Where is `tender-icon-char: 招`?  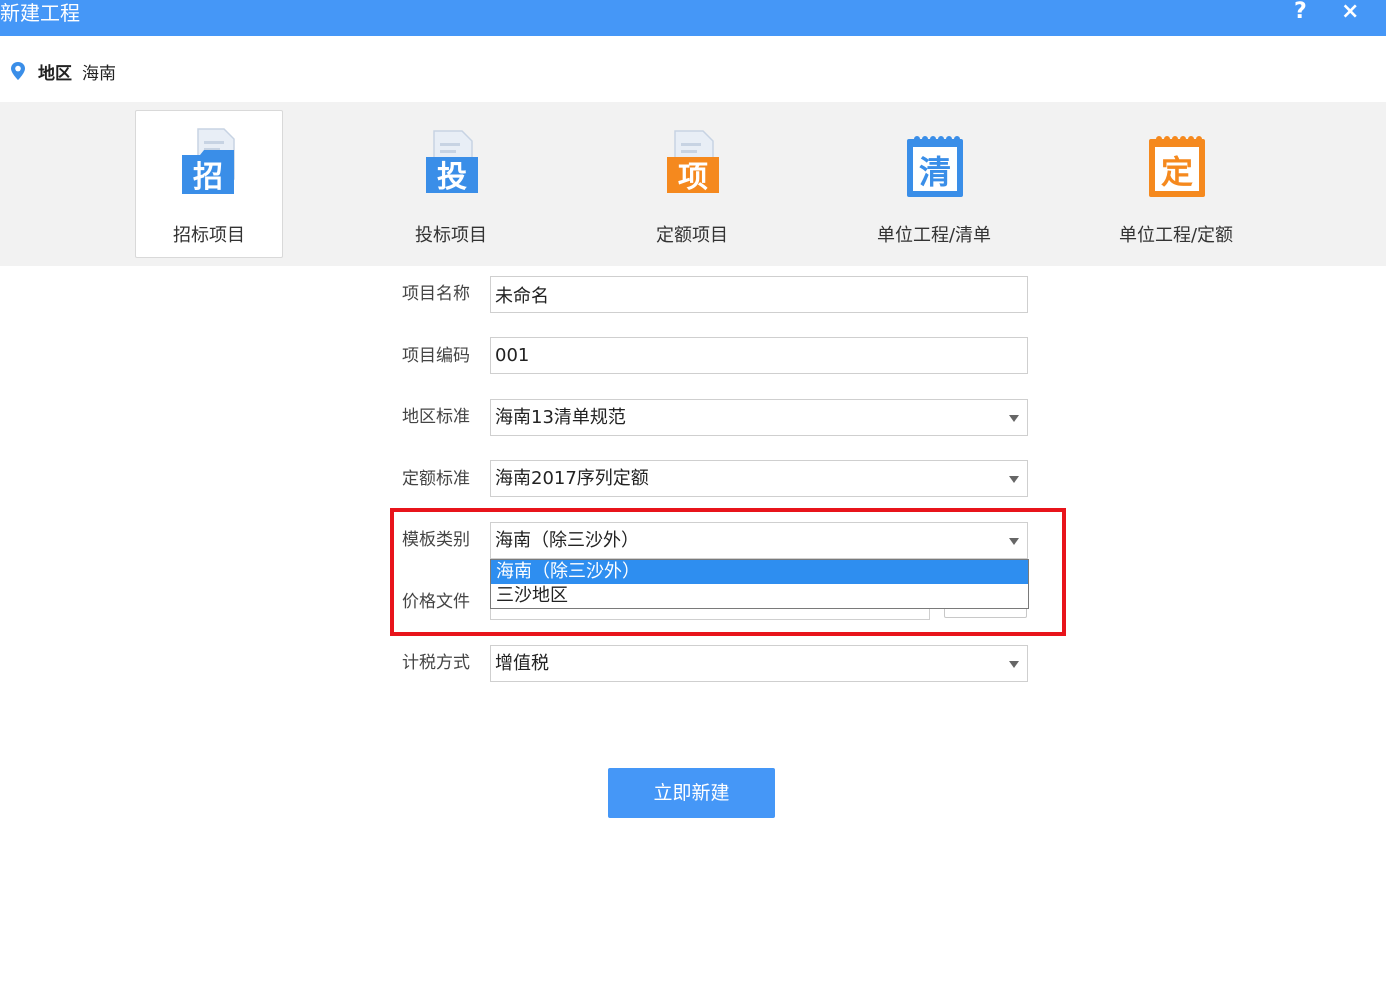 tender-icon-char: 招 is located at coordinates (208, 177).